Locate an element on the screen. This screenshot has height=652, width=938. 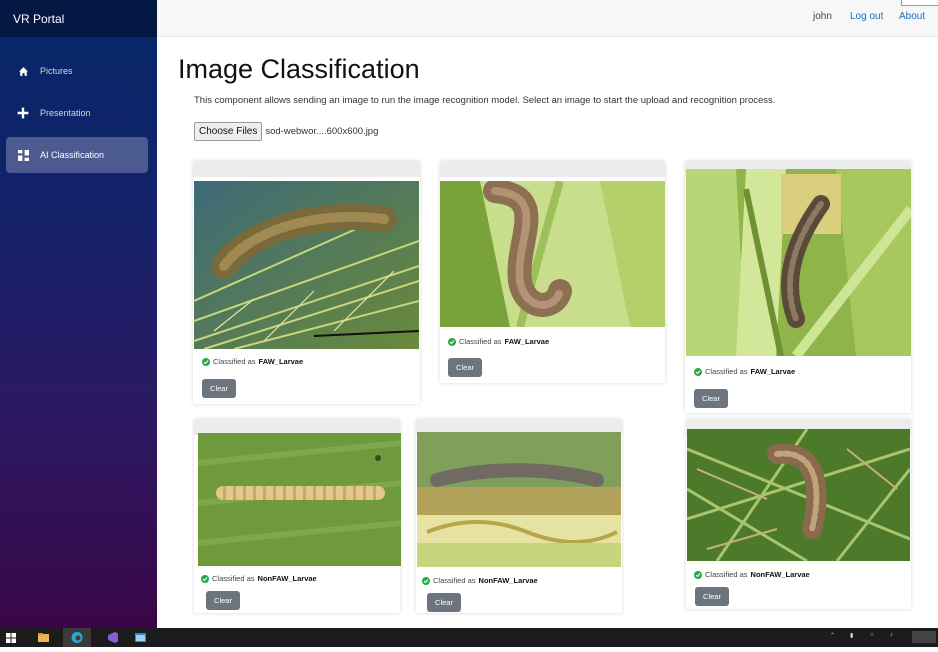
file-input: Choose Files sod-webwor....600x600.jpg is located at coordinates (286, 131).